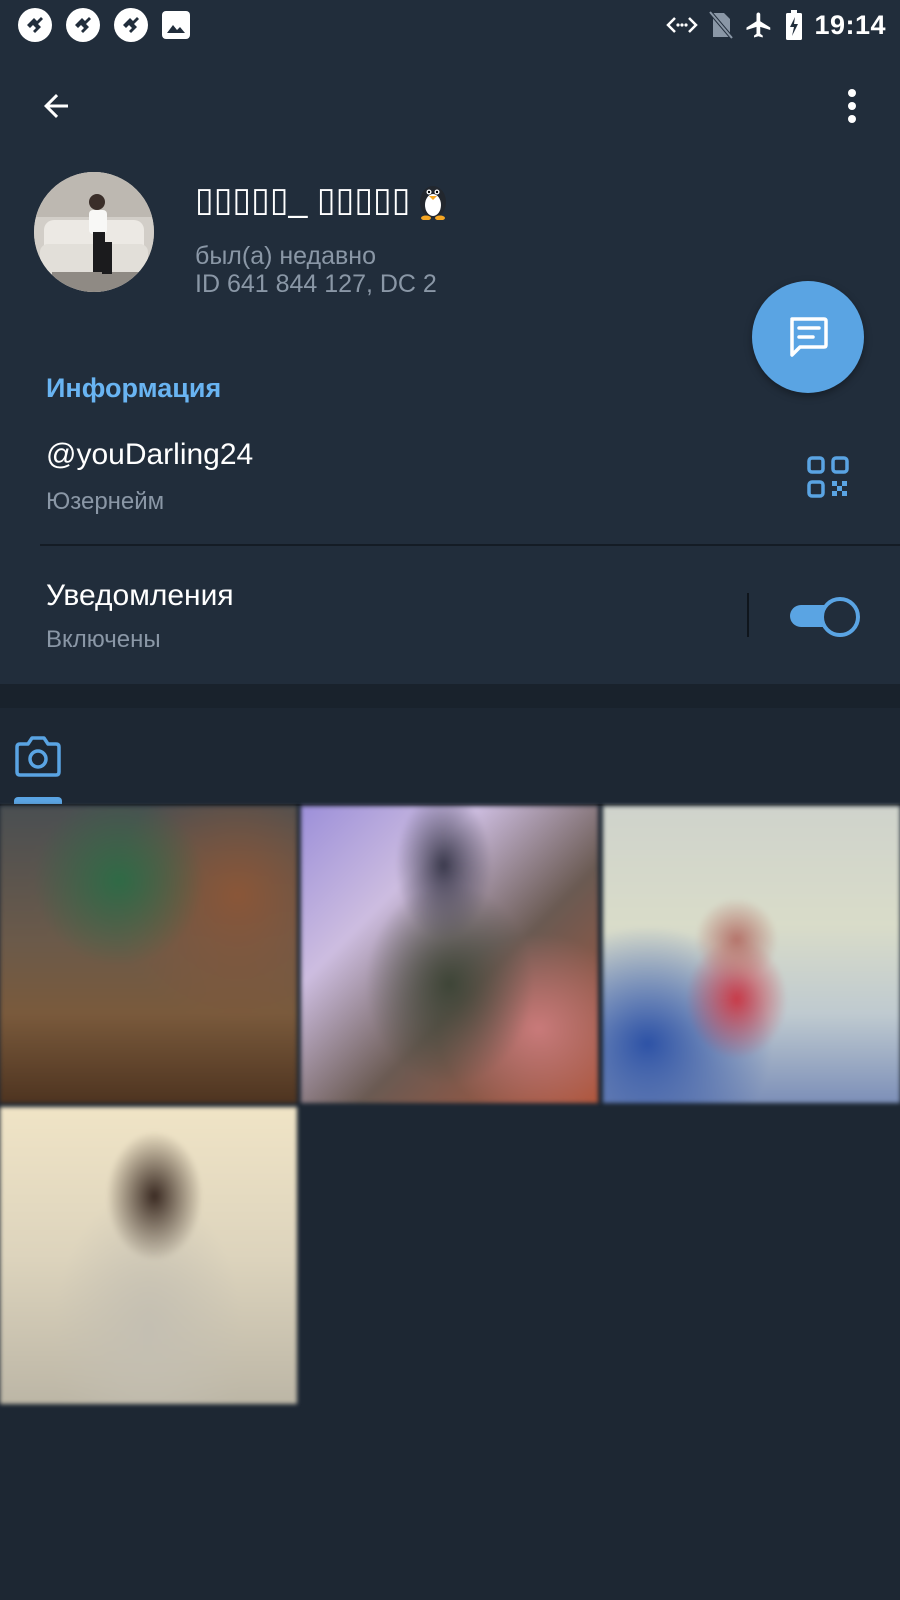 Image resolution: width=900 pixels, height=1600 pixels. What do you see at coordinates (140, 596) in the screenshot?
I see `notifications-title: Уведомления` at bounding box center [140, 596].